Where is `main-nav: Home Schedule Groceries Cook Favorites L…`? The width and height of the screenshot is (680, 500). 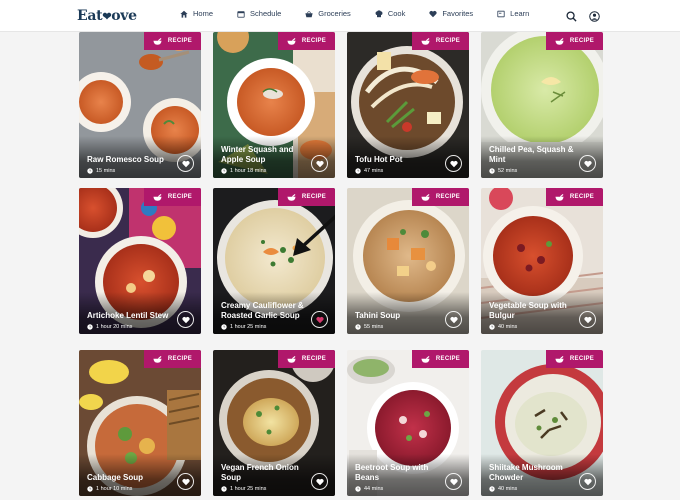 main-nav: Home Schedule Groceries Cook Favorites L… is located at coordinates (366, 13).